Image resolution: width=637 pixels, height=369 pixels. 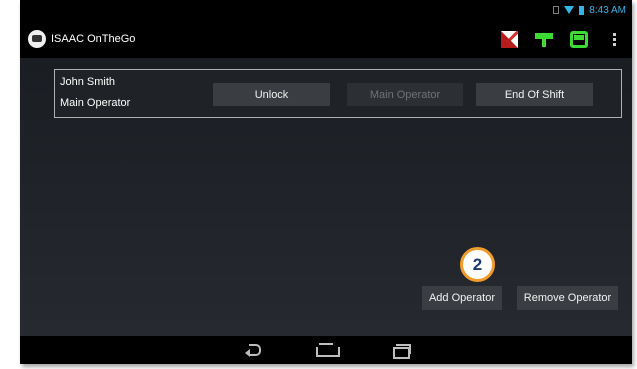 I want to click on wifi-icon, so click(x=569, y=10).